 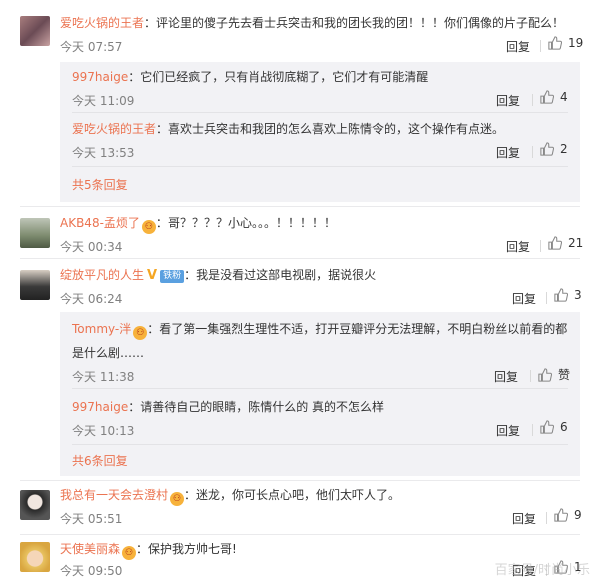 I want to click on like-count: 9, so click(x=578, y=515).